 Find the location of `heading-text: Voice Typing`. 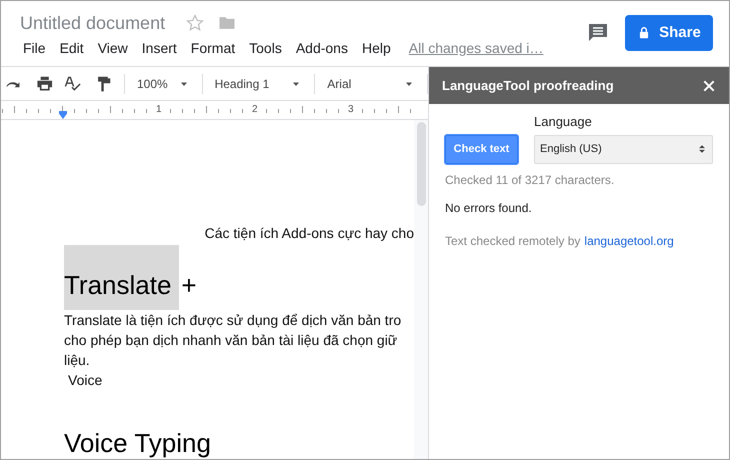

heading-text: Voice Typing is located at coordinates (137, 443).